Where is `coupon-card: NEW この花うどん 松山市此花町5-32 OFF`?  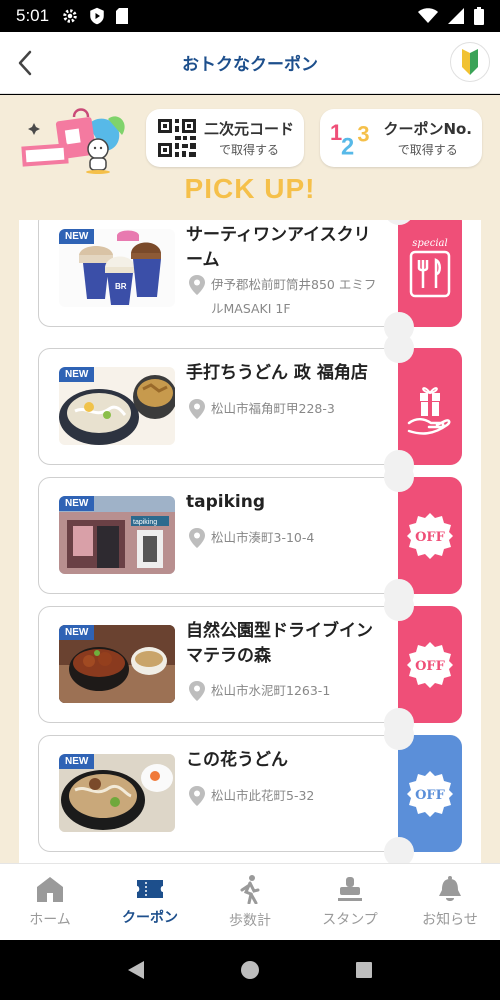
coupon-card: NEW この花うどん 松山市此花町5-32 OFF is located at coordinates (250, 791).